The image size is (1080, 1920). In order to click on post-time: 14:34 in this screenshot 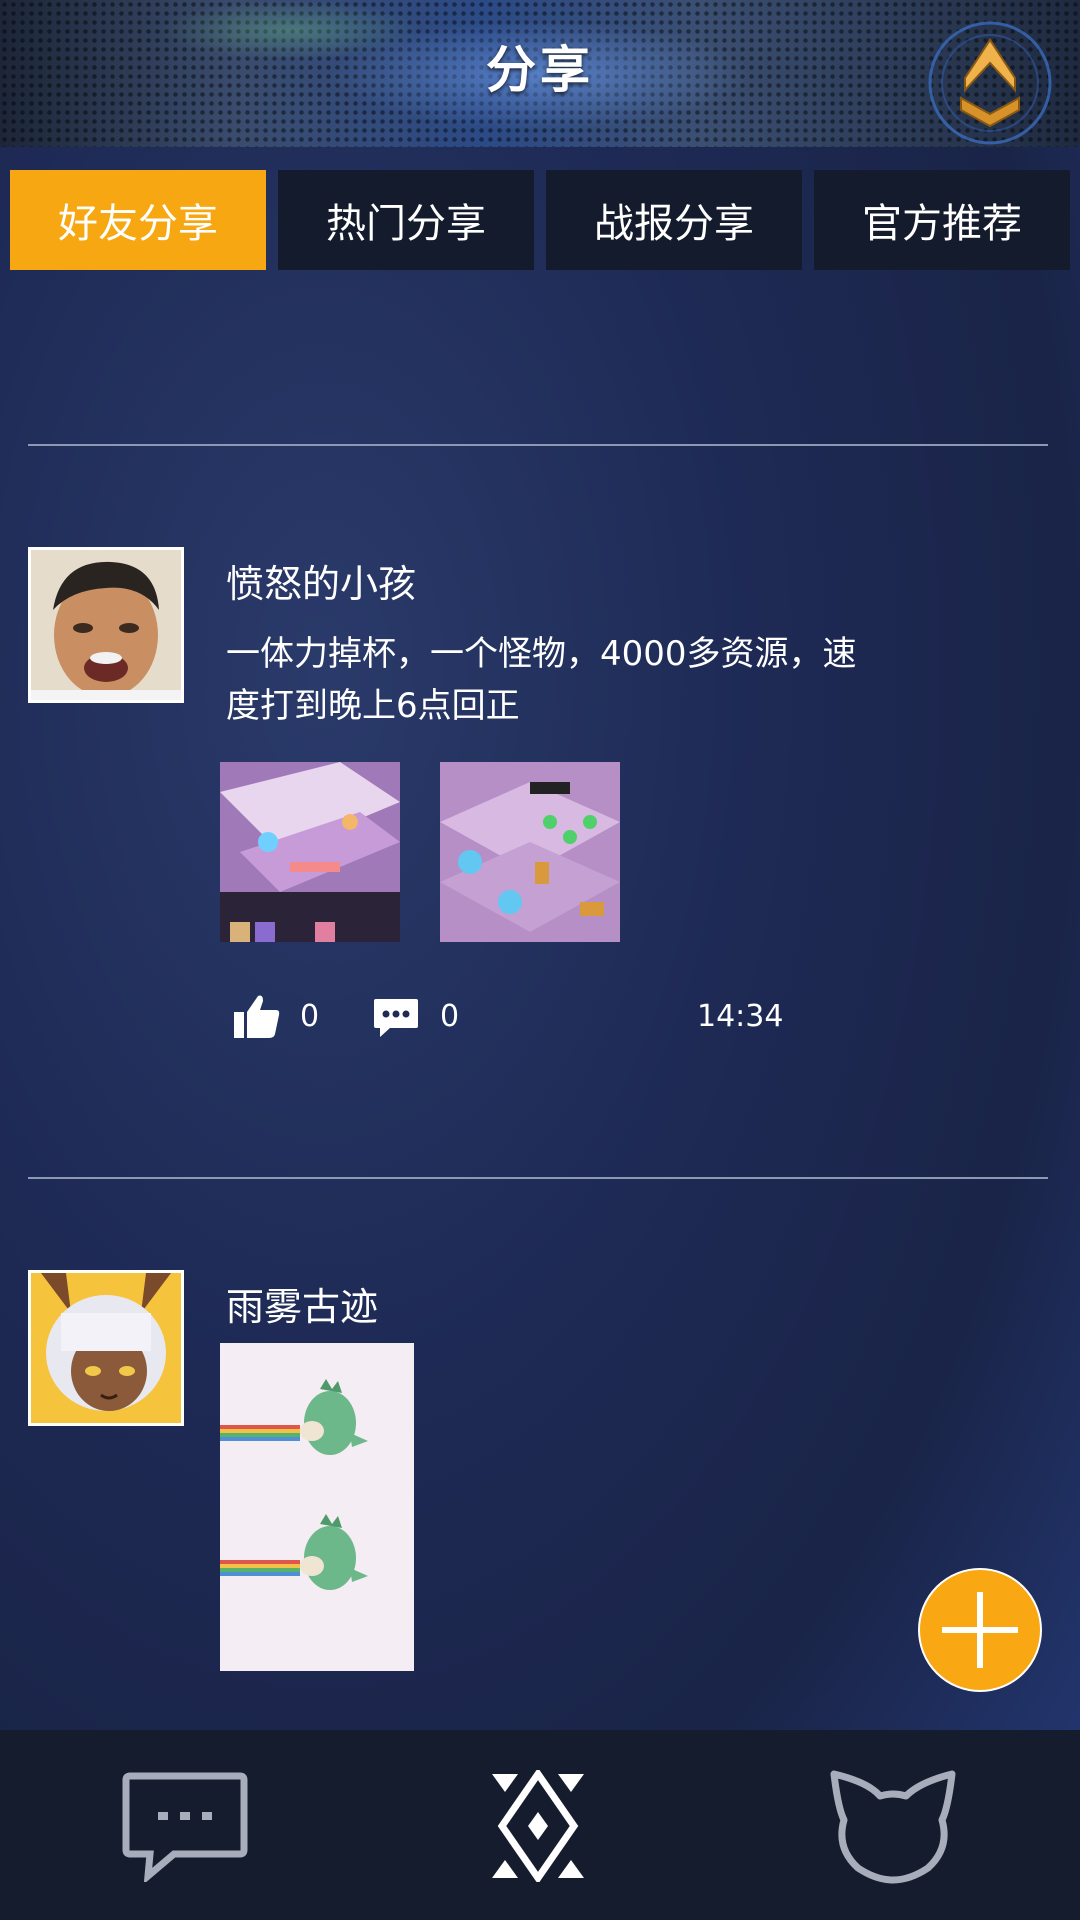, I will do `click(740, 1016)`.